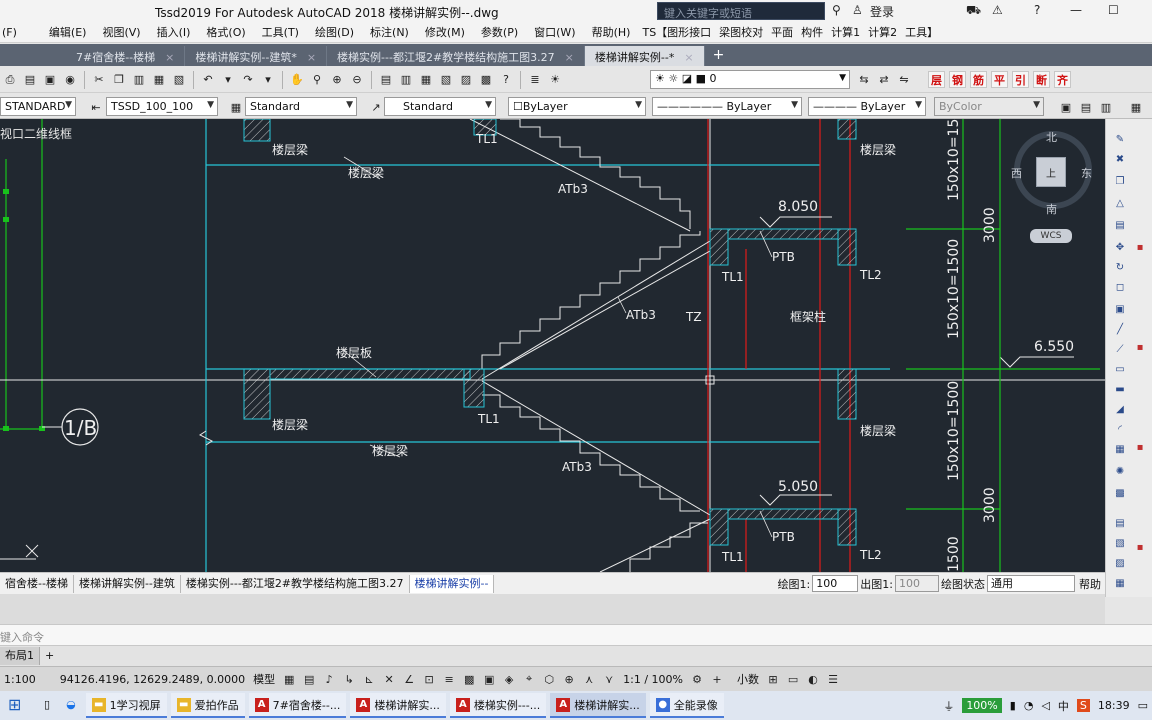 The height and width of the screenshot is (720, 1152). Describe the element at coordinates (676, 32) in the screenshot. I see `menu-item: TS【图形接口` at that location.